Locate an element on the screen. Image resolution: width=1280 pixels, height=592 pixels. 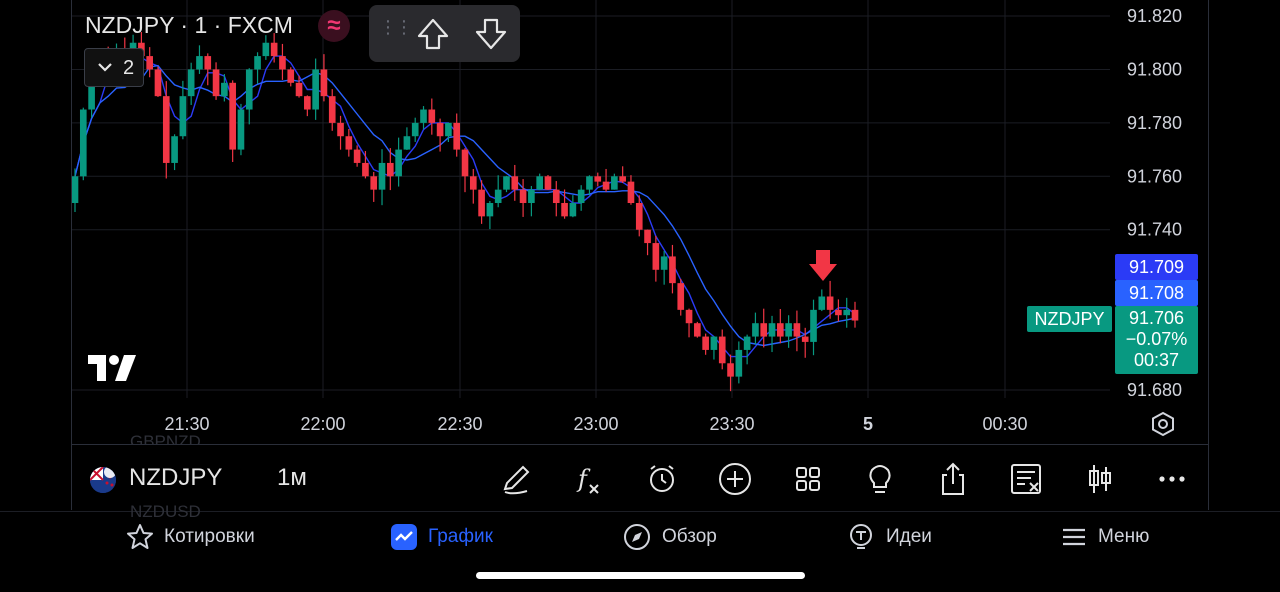
alert-button is located at coordinates (662, 479).